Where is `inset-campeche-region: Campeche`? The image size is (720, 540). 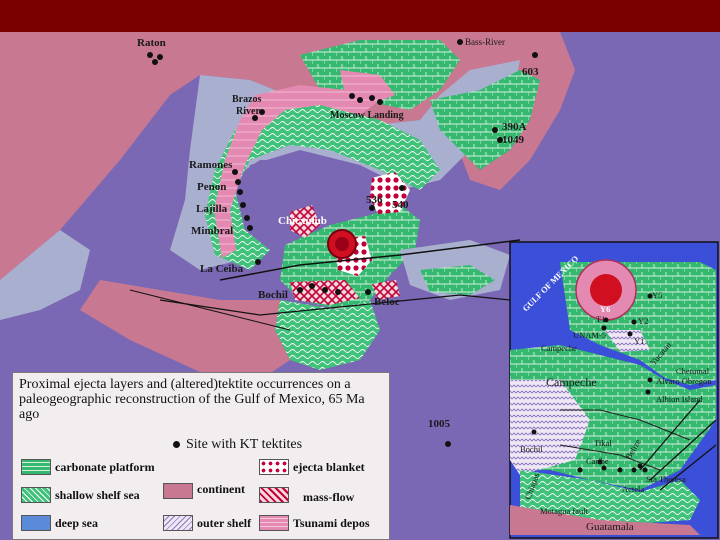 inset-campeche-region: Campeche is located at coordinates (571, 382).